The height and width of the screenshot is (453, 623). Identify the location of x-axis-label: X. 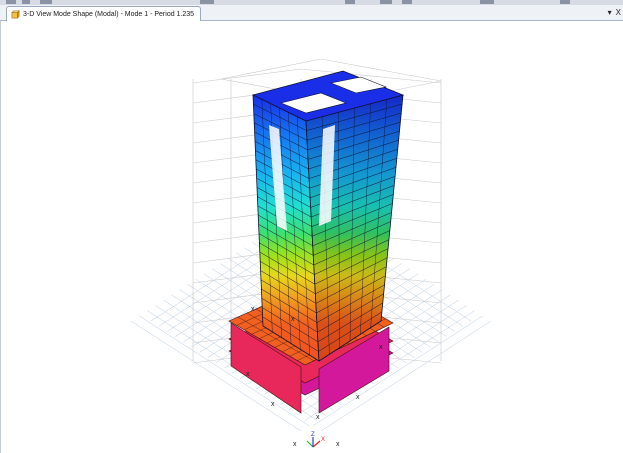
(323, 440).